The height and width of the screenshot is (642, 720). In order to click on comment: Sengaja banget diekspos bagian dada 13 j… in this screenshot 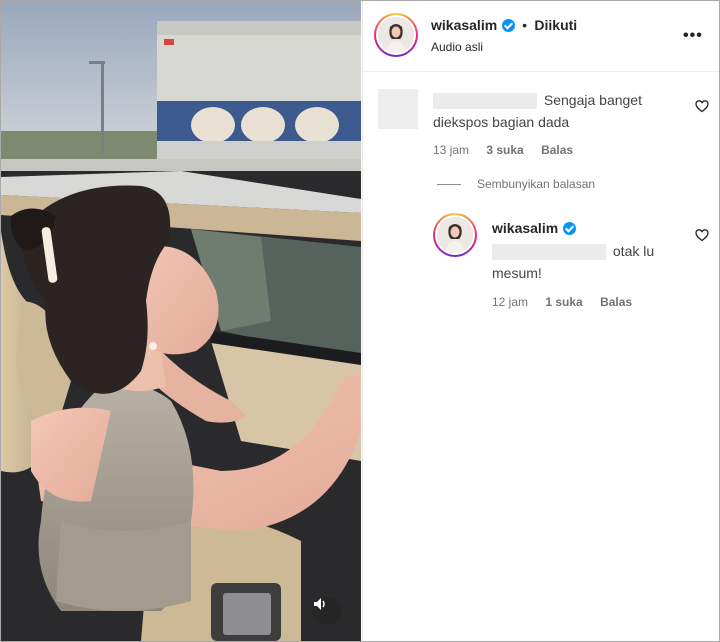, I will do `click(558, 123)`.